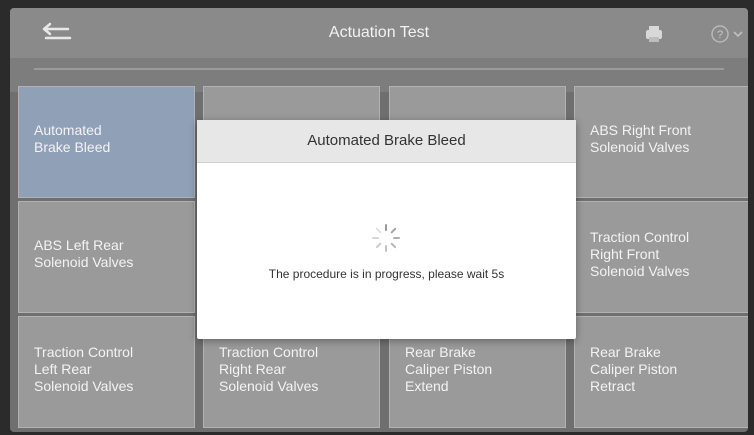  I want to click on tile-abs-right-front: ABS Right Front Solenoid Valves, so click(661, 142).